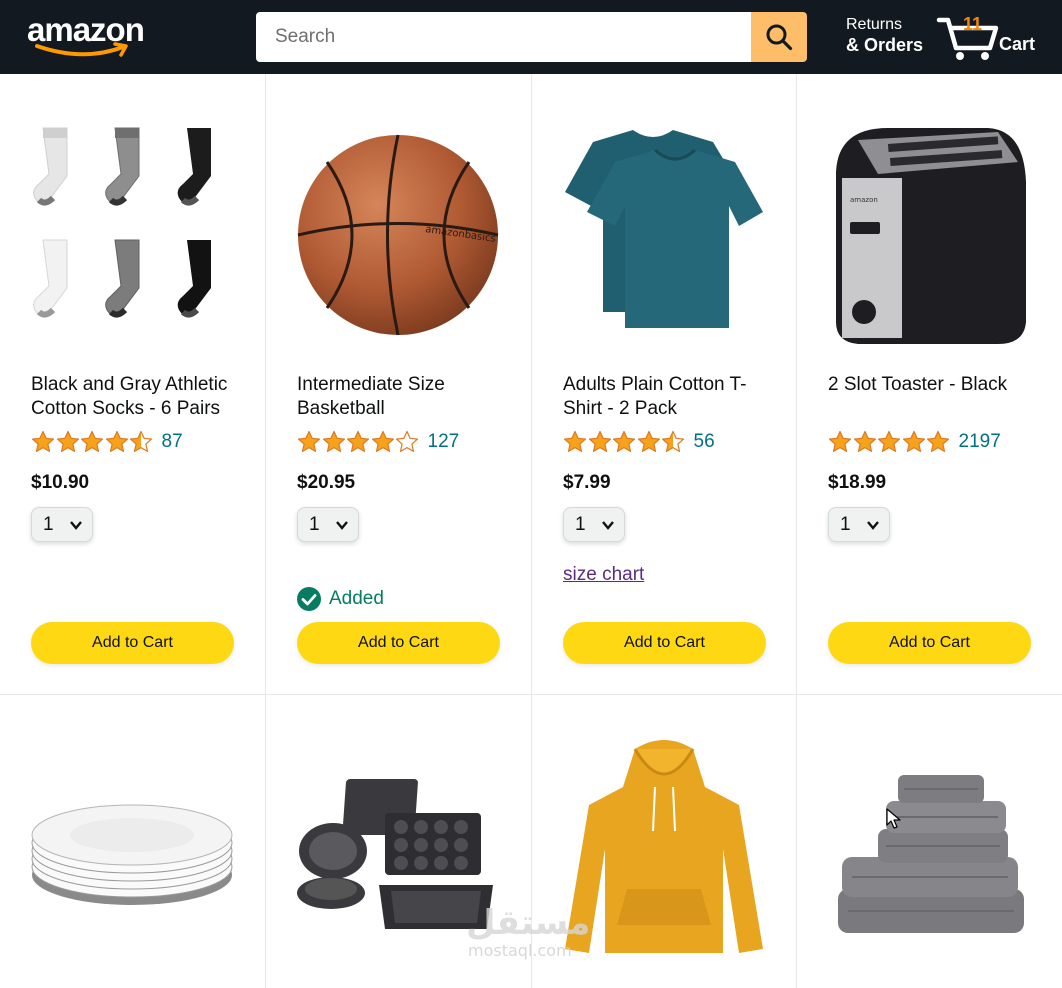  What do you see at coordinates (1017, 44) in the screenshot?
I see `cart-label: Cart` at bounding box center [1017, 44].